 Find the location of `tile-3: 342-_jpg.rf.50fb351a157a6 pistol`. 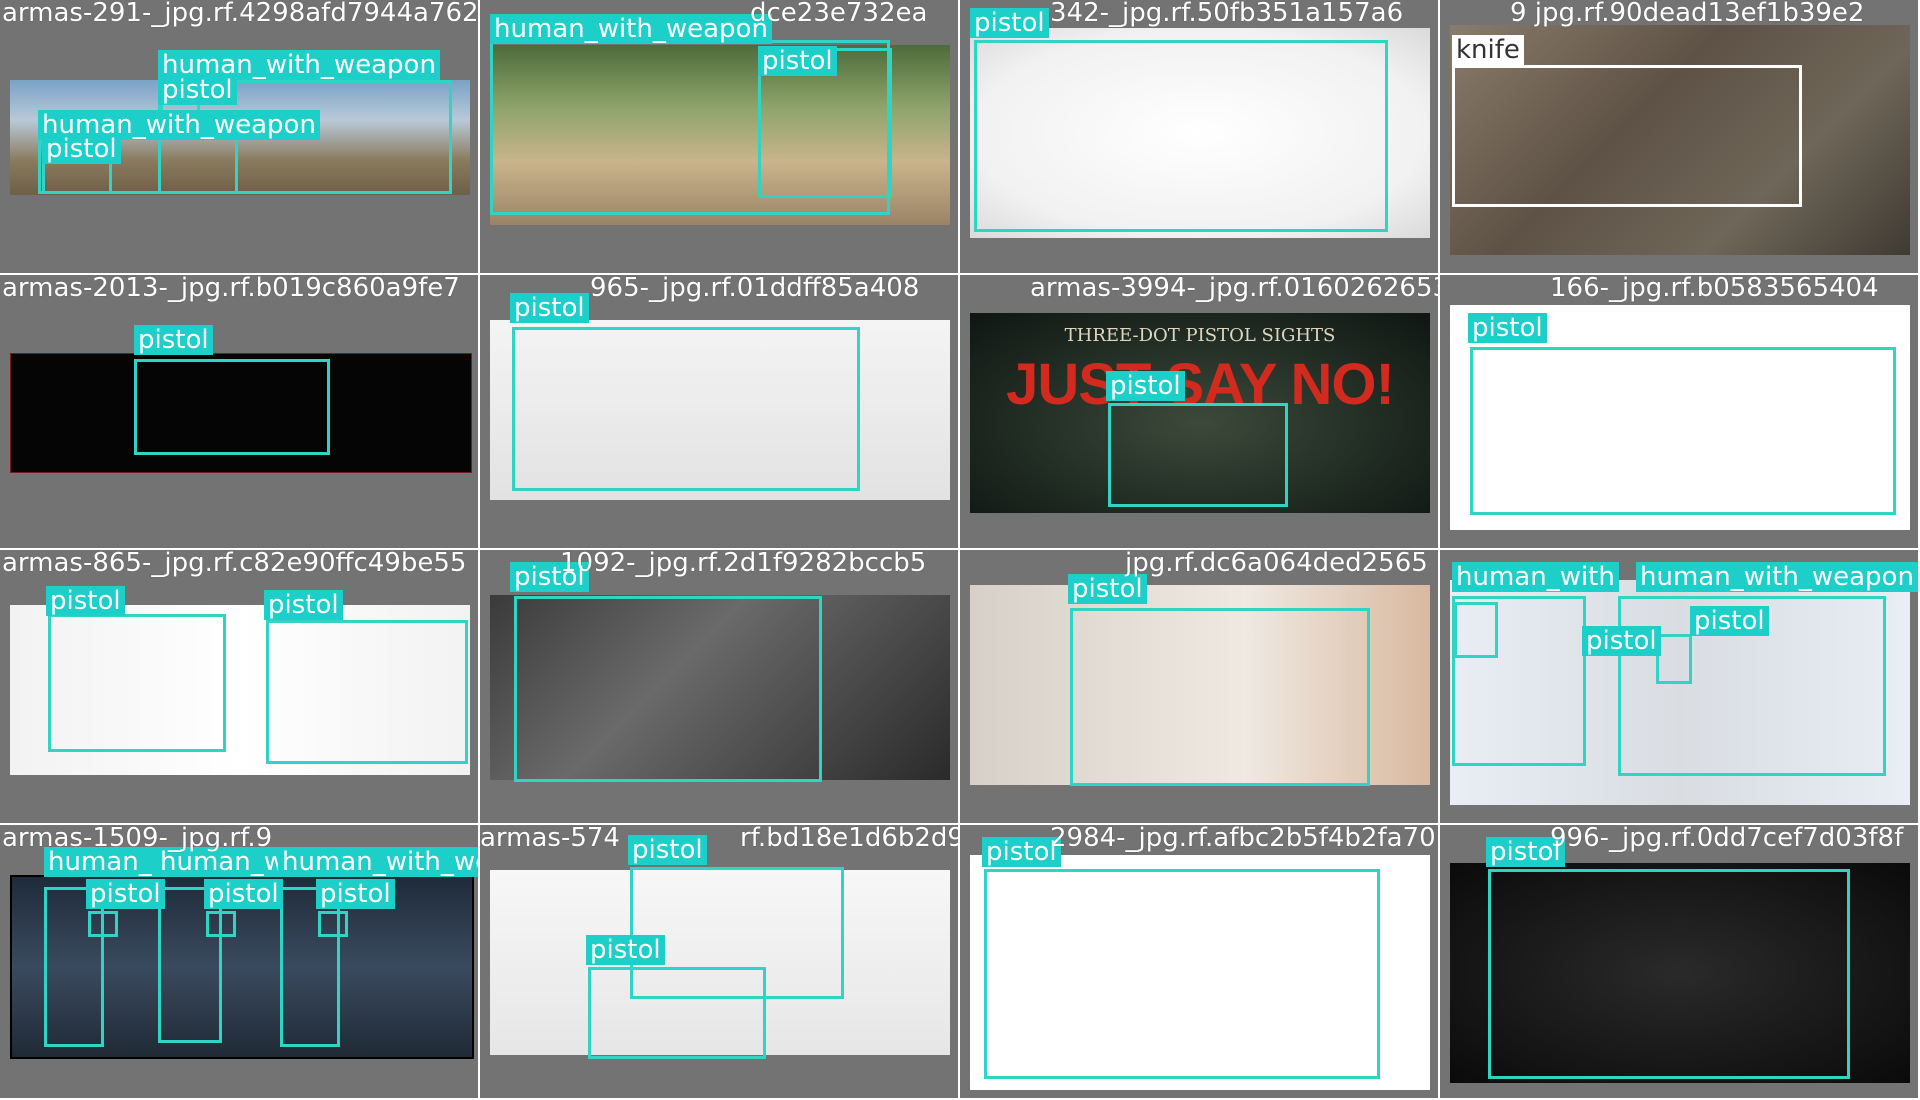

tile-3: 342-_jpg.rf.50fb351a157a6 pistol is located at coordinates (1200, 137).